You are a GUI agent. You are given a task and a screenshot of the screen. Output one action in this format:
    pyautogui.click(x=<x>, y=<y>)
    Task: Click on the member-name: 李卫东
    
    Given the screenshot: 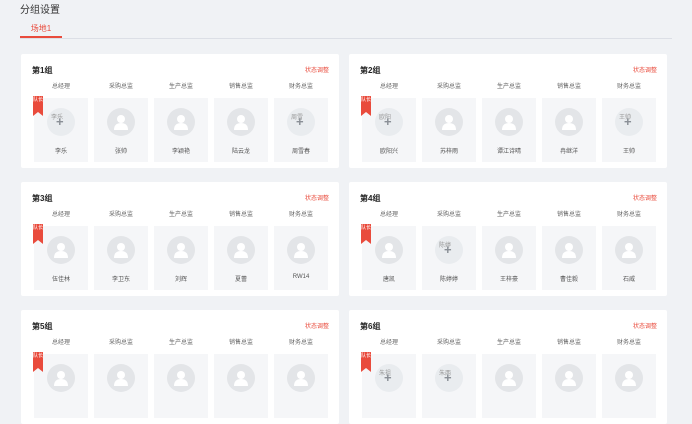 What is the action you would take?
    pyautogui.click(x=120, y=280)
    